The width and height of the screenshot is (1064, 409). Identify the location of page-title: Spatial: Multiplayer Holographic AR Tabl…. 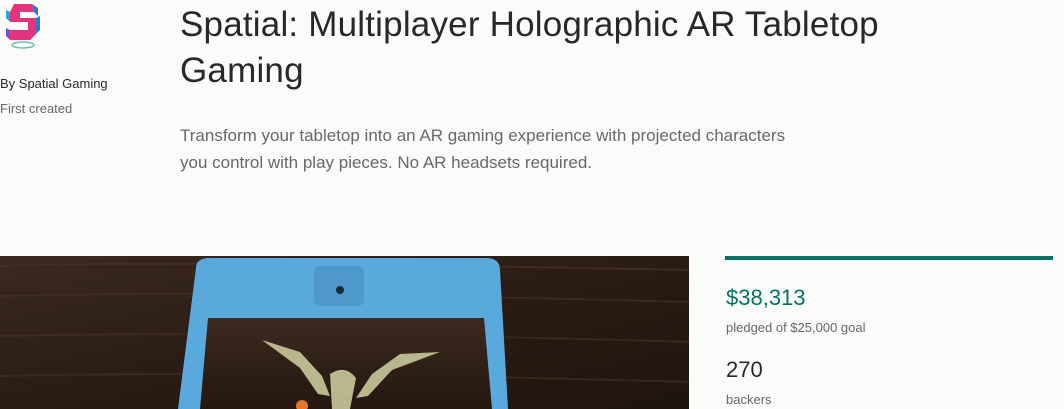
(529, 47).